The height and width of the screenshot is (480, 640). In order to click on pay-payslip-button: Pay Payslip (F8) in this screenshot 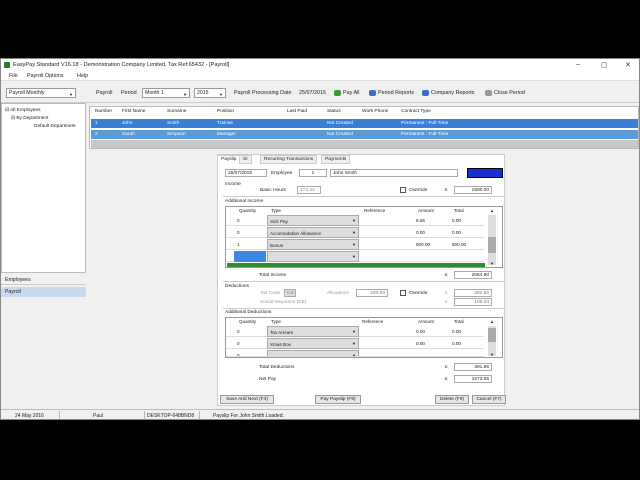, I will do `click(338, 399)`.